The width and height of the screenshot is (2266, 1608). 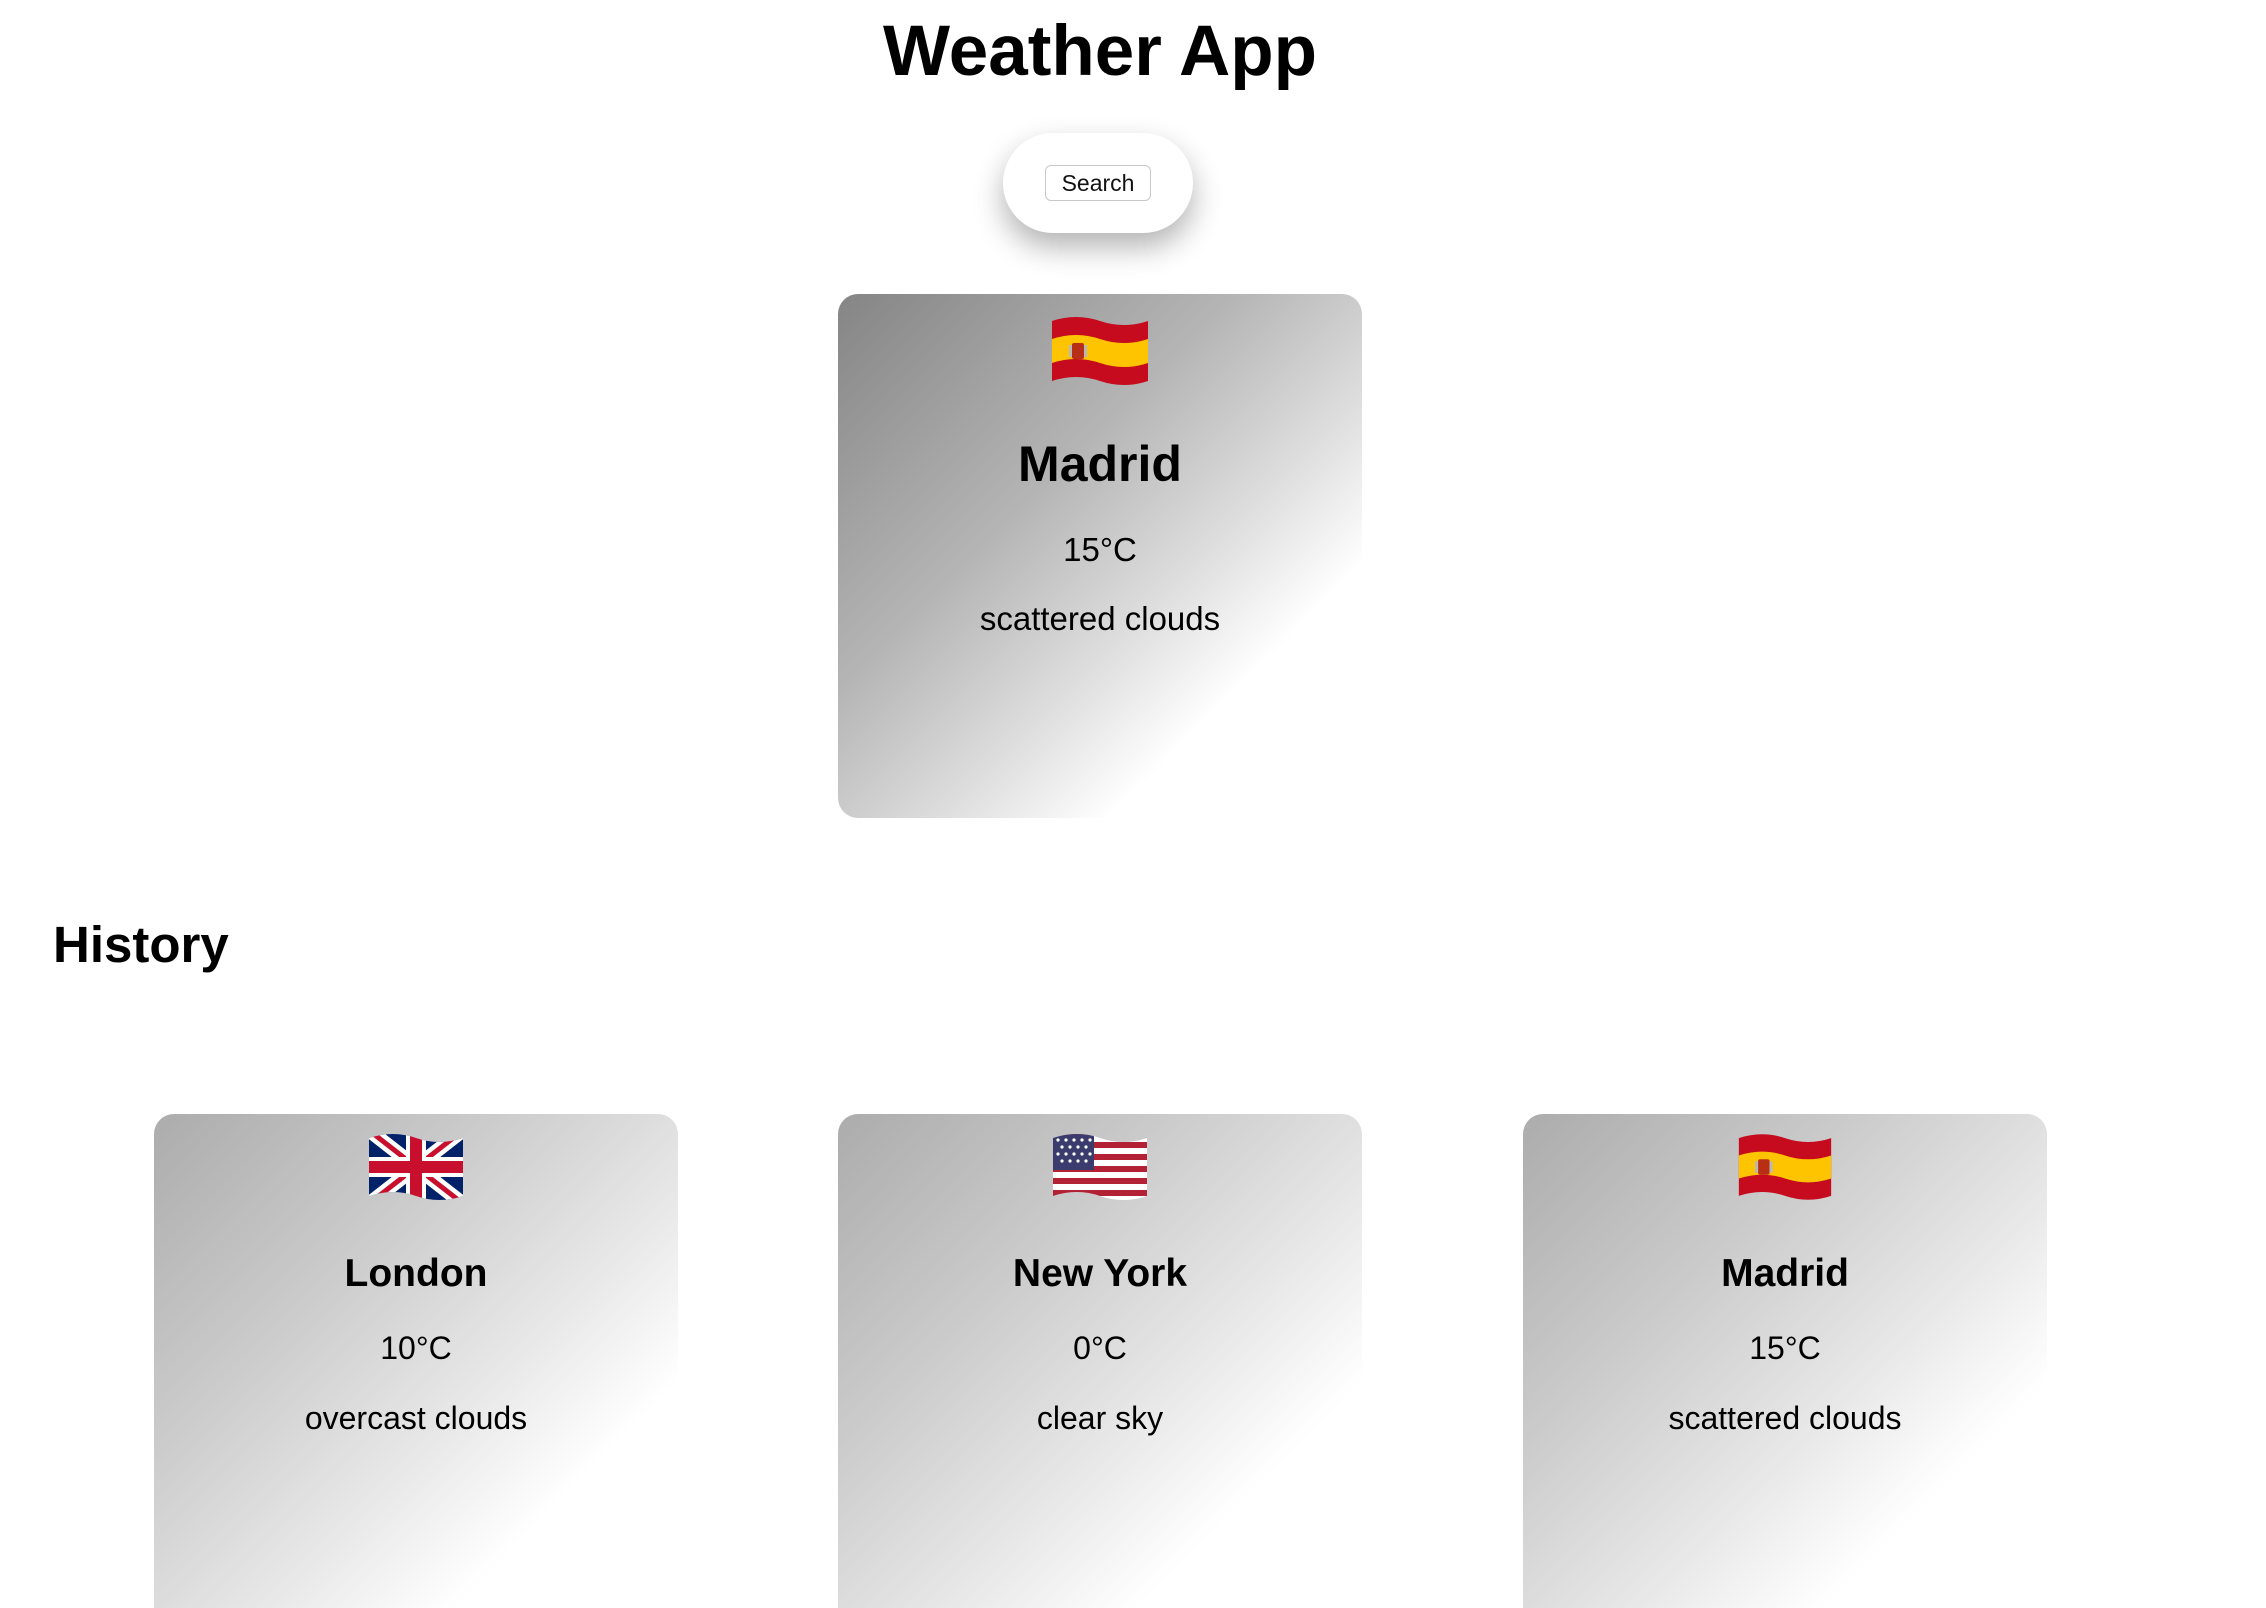 What do you see at coordinates (141, 944) in the screenshot?
I see `history-heading: History` at bounding box center [141, 944].